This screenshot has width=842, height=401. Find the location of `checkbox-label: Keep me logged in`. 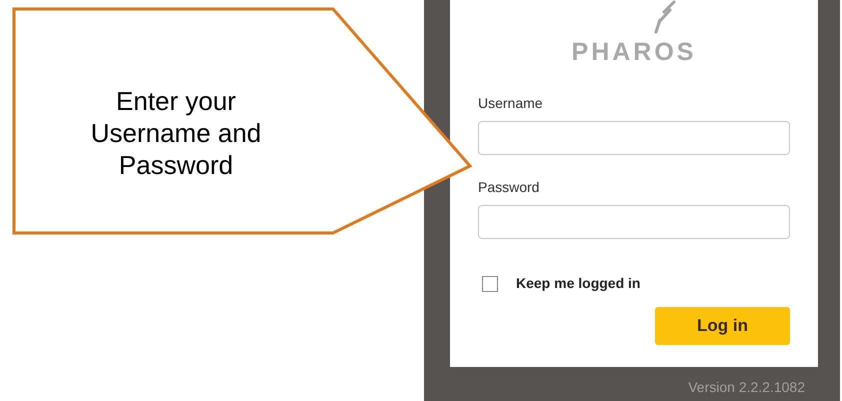

checkbox-label: Keep me logged in is located at coordinates (578, 283).